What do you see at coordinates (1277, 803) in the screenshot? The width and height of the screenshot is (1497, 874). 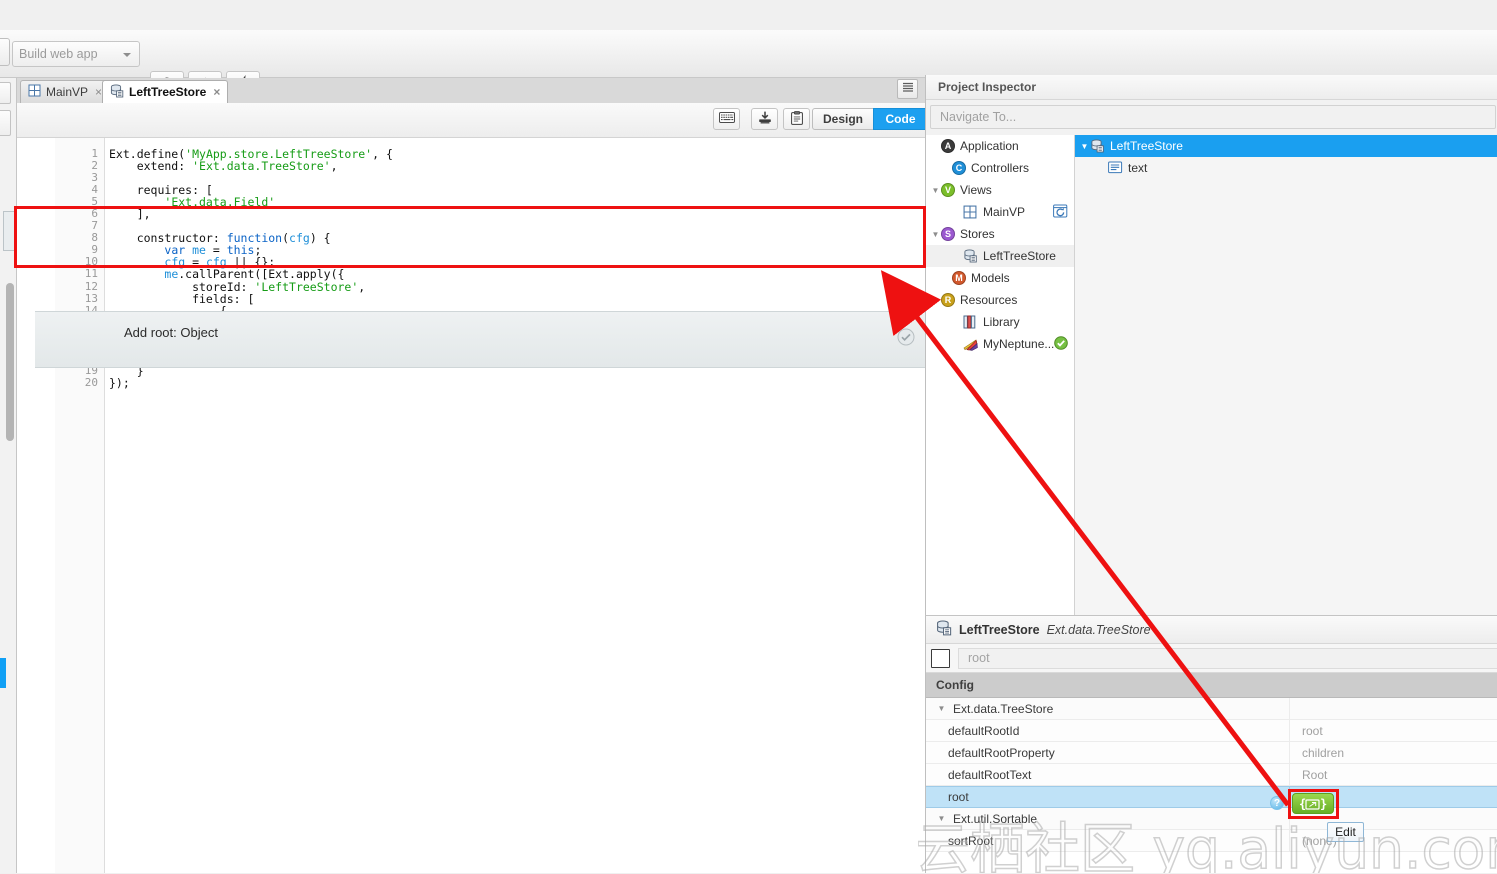 I see `help-question-icon: ?` at bounding box center [1277, 803].